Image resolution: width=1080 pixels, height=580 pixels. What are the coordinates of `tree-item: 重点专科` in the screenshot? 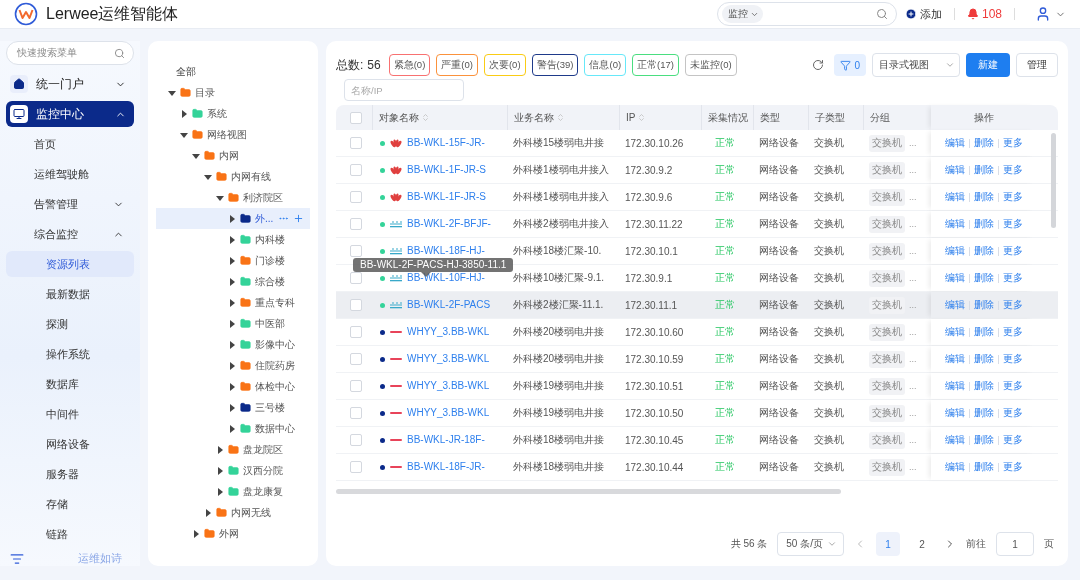 It's located at (233, 302).